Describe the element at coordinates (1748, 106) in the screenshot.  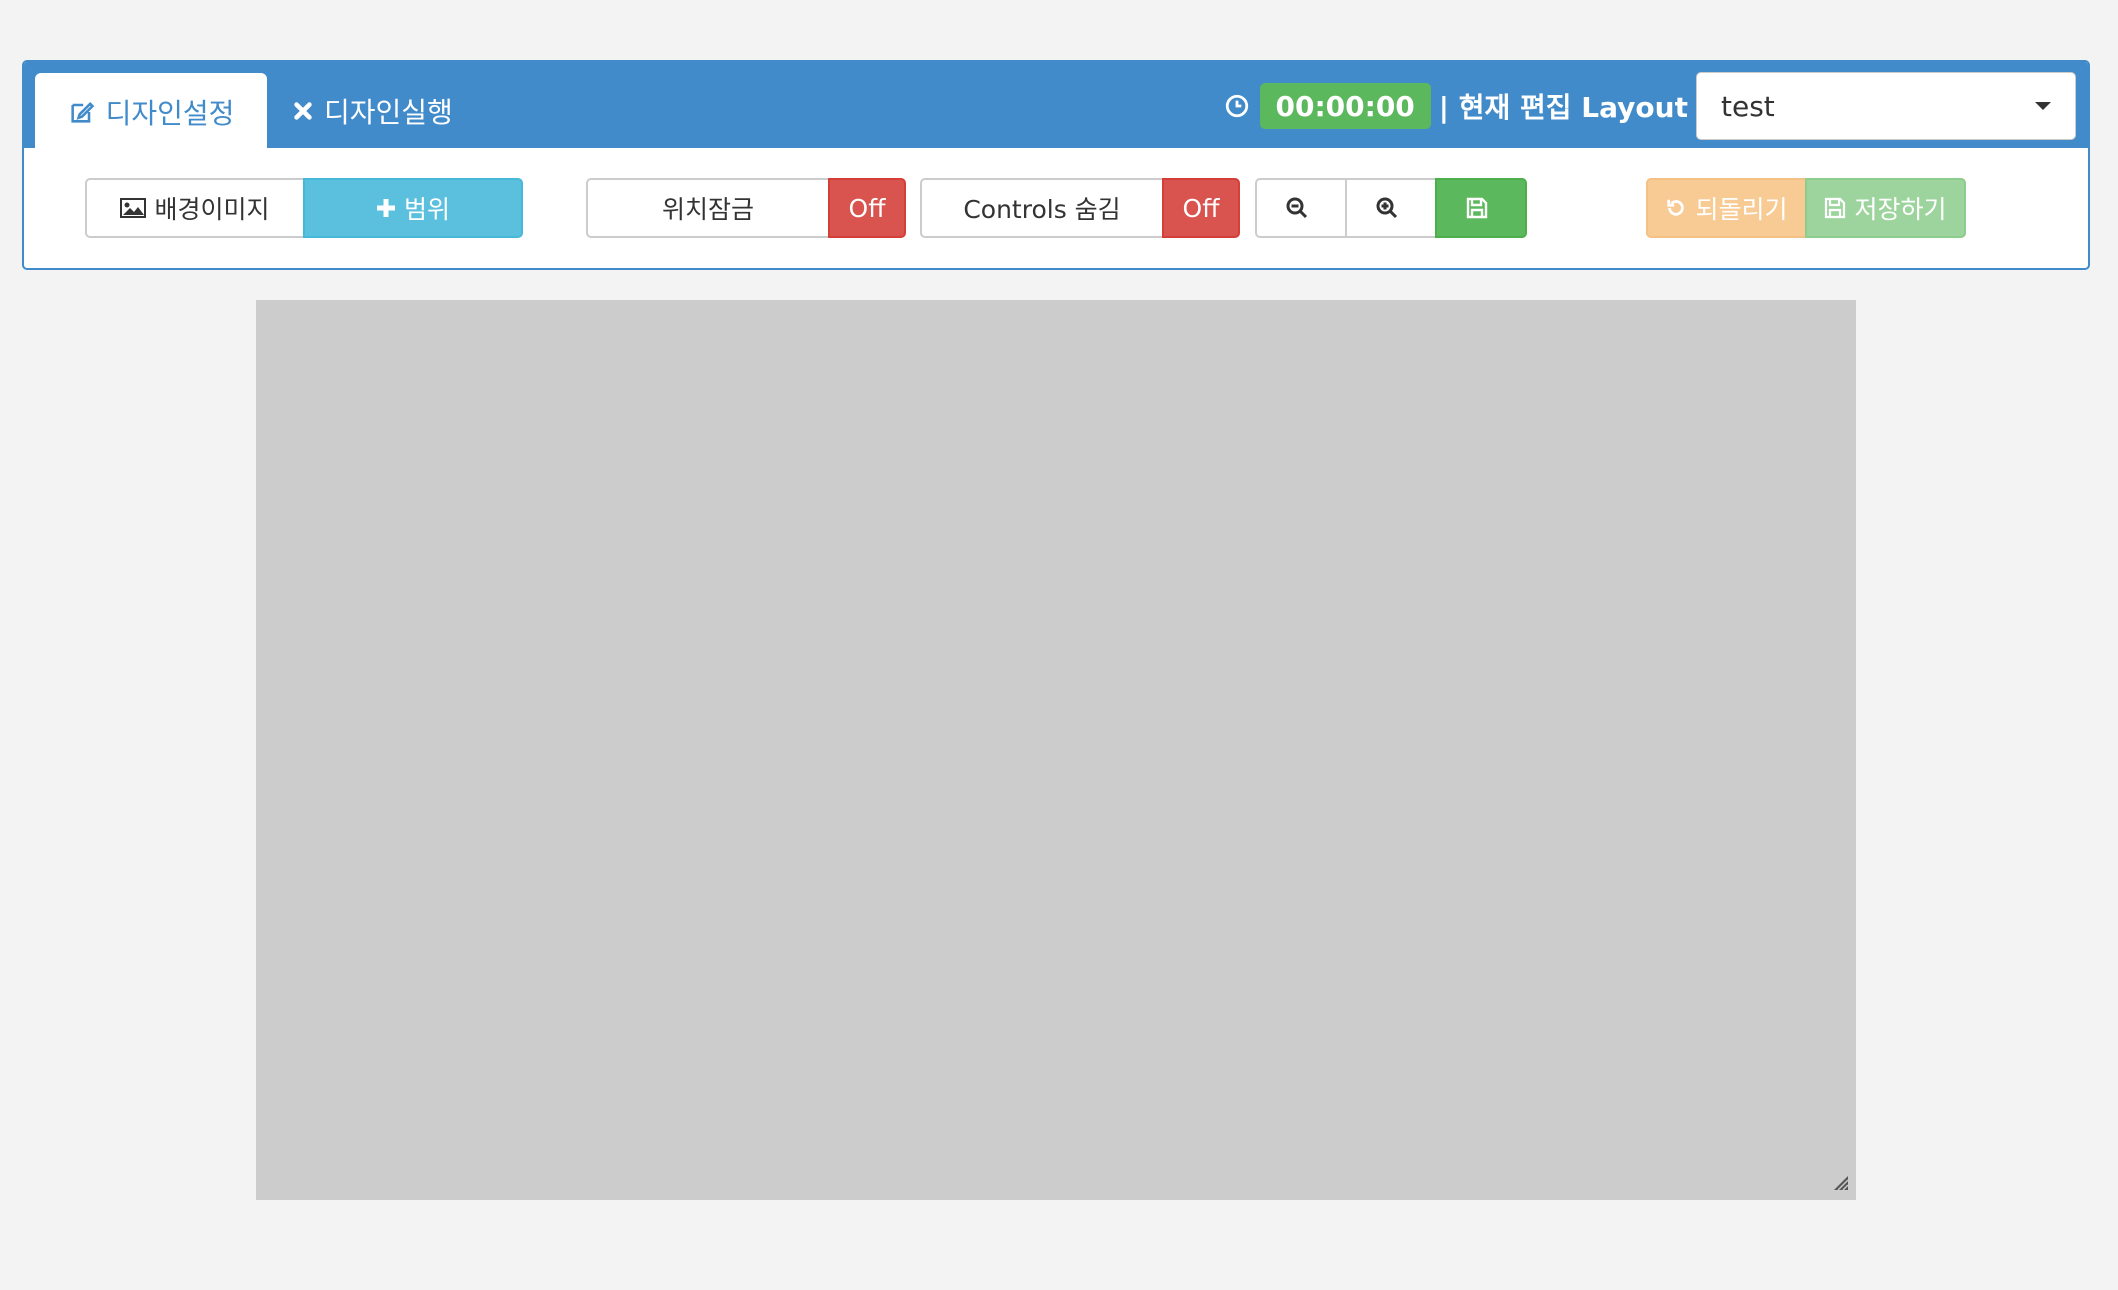
I see `layout-select-value: test` at that location.